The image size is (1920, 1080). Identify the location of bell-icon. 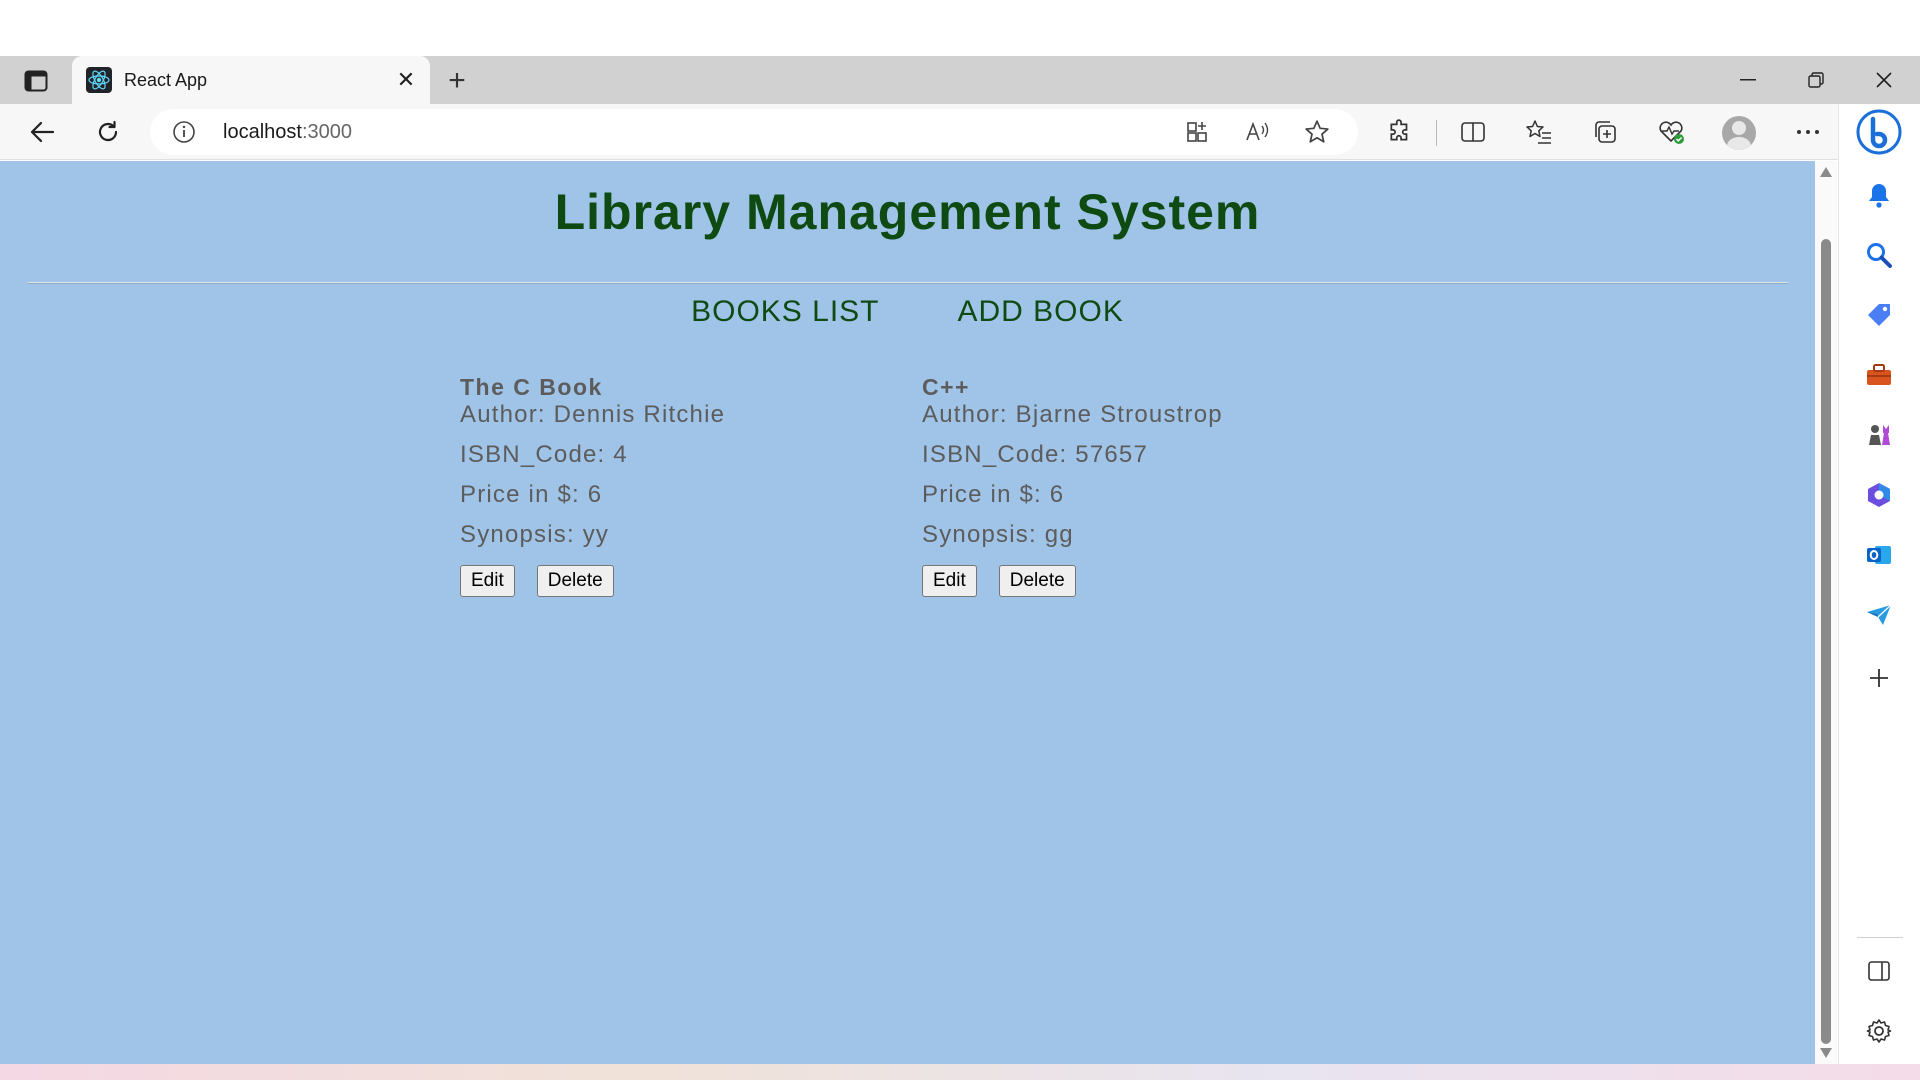
(1879, 195).